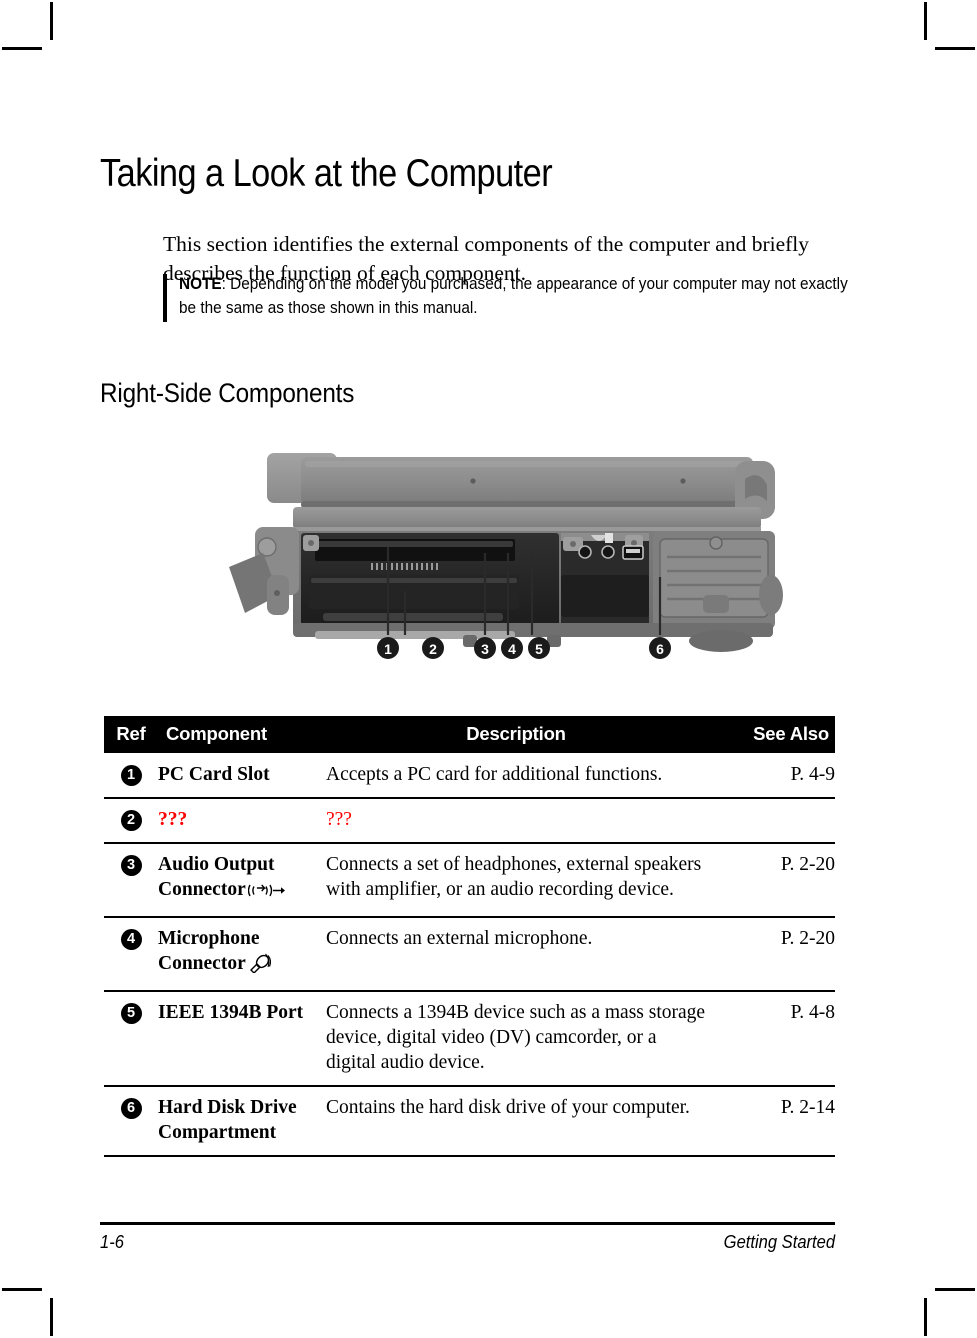 The image size is (977, 1338). What do you see at coordinates (770, 776) in the screenshot?
I see `row-see-also-cell: P. 4-9` at bounding box center [770, 776].